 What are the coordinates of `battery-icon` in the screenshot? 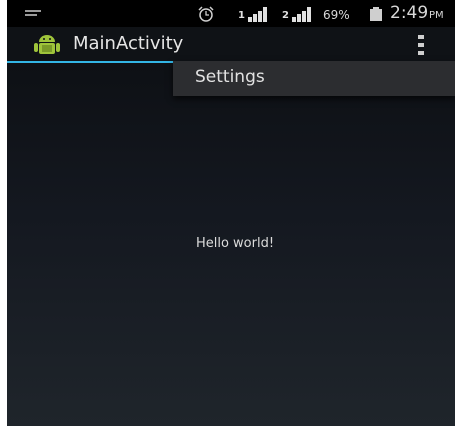 It's located at (376, 14).